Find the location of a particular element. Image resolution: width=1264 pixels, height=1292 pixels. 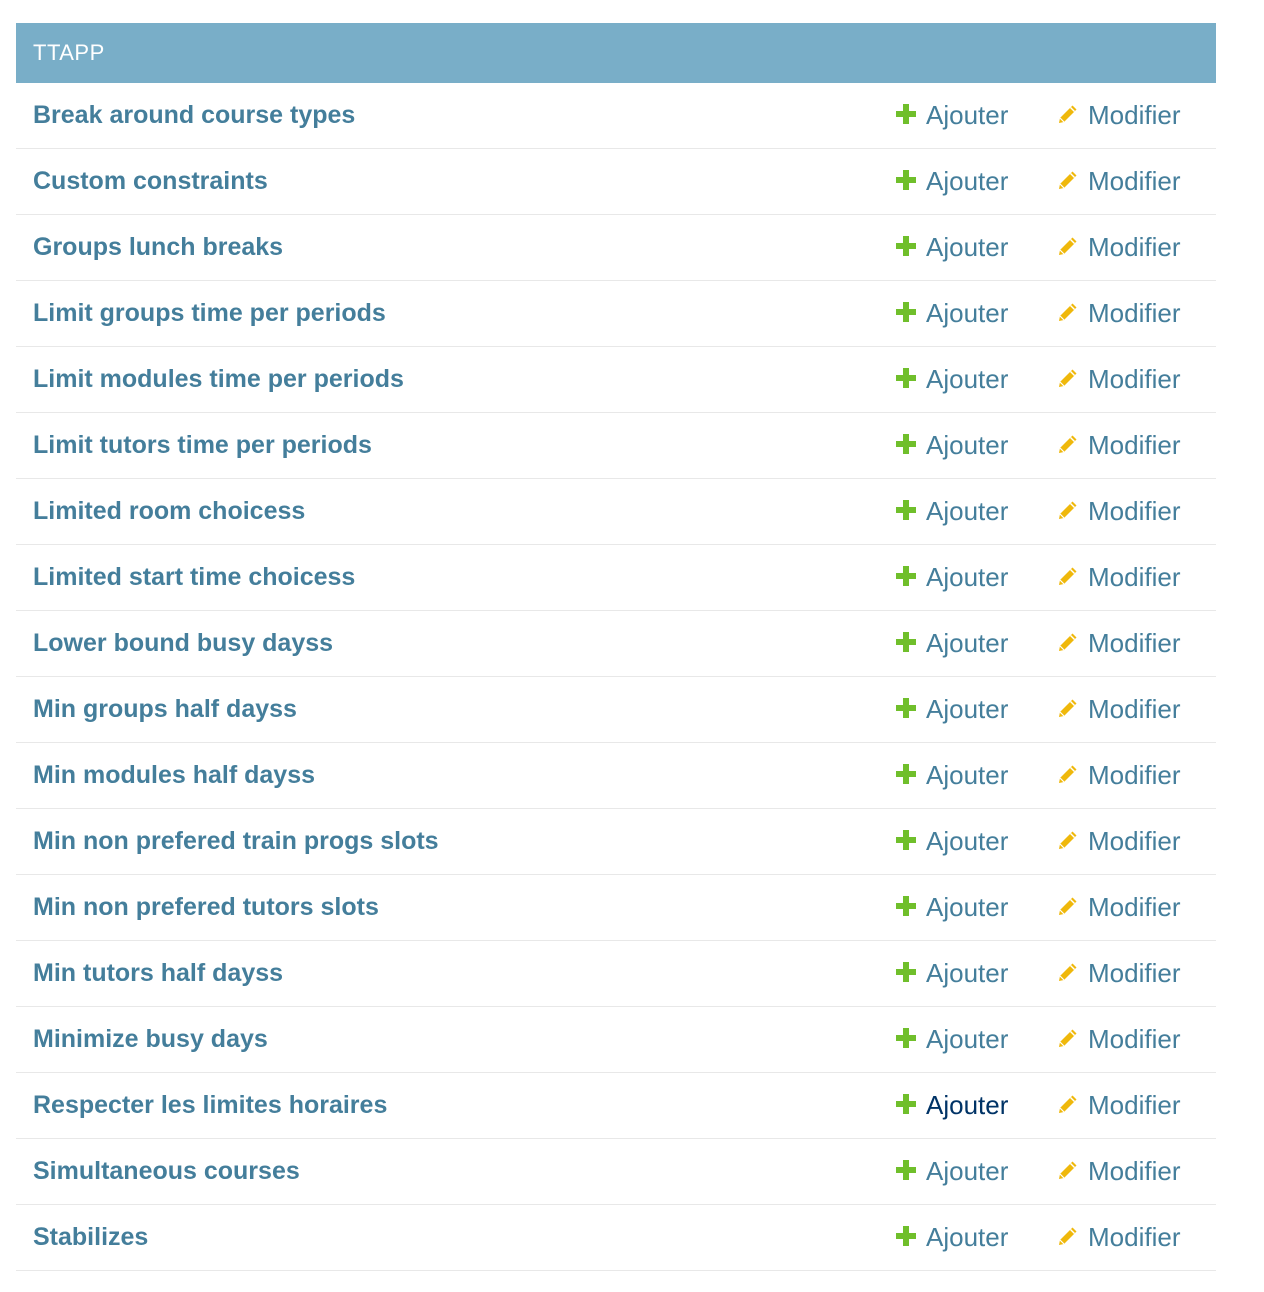

model-link: Limit tutors time per periods is located at coordinates (202, 445).